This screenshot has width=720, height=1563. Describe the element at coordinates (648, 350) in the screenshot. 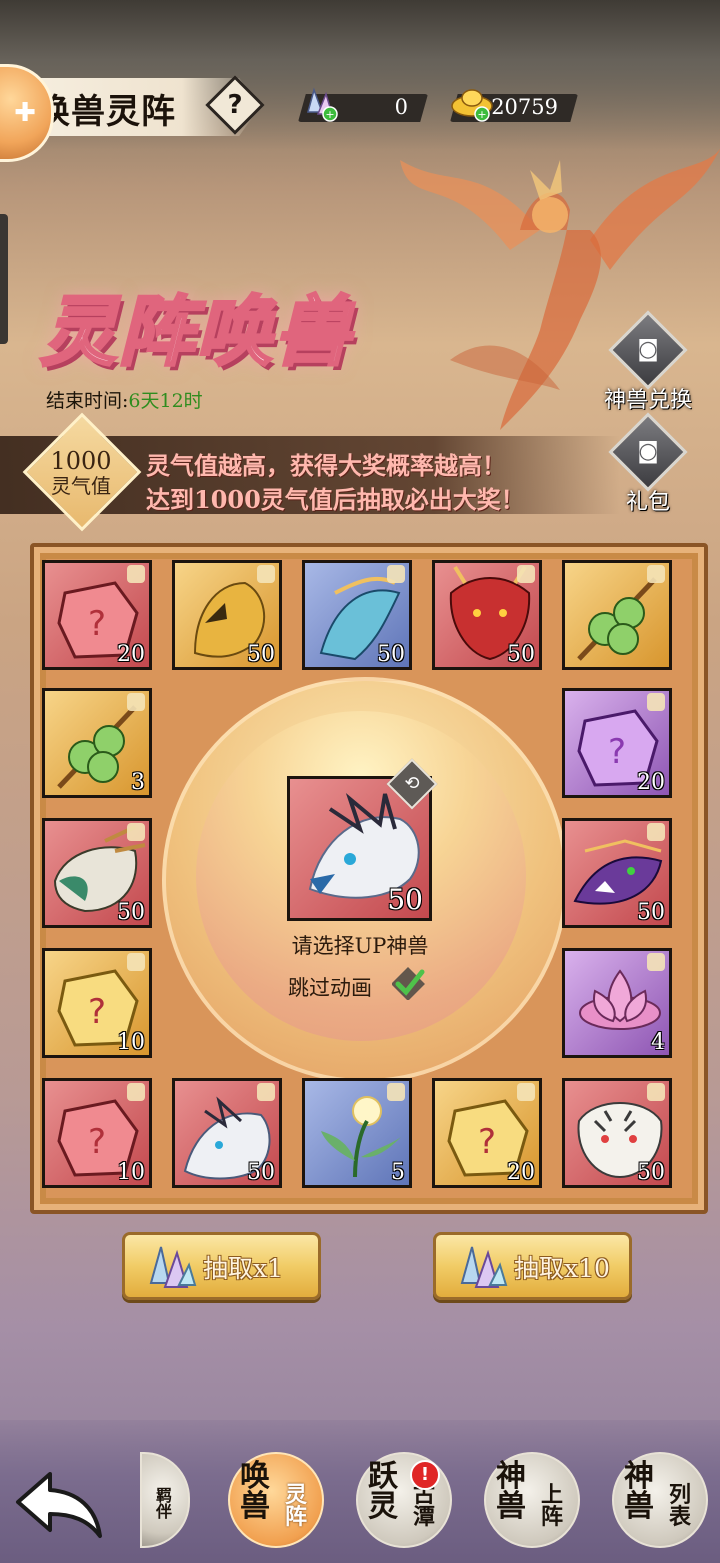

I see `exchange-icon: ◙` at that location.